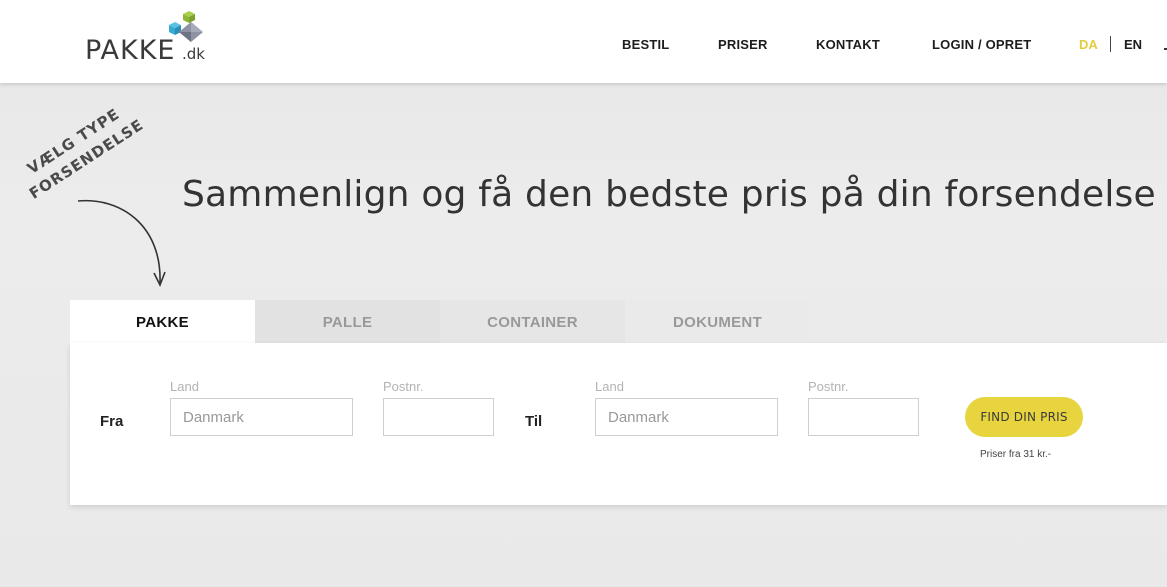  What do you see at coordinates (1133, 44) in the screenshot?
I see `lang-en: EN` at bounding box center [1133, 44].